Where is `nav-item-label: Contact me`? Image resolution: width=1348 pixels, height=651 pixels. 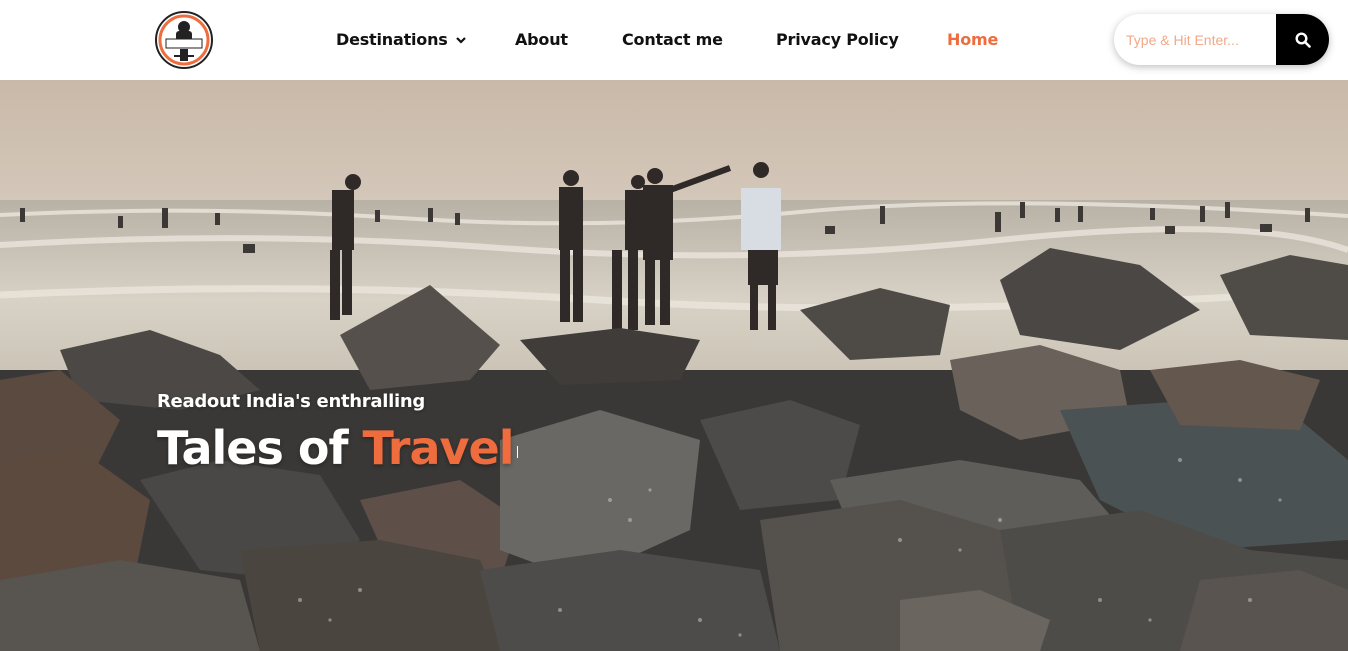
nav-item-label: Contact me is located at coordinates (672, 39).